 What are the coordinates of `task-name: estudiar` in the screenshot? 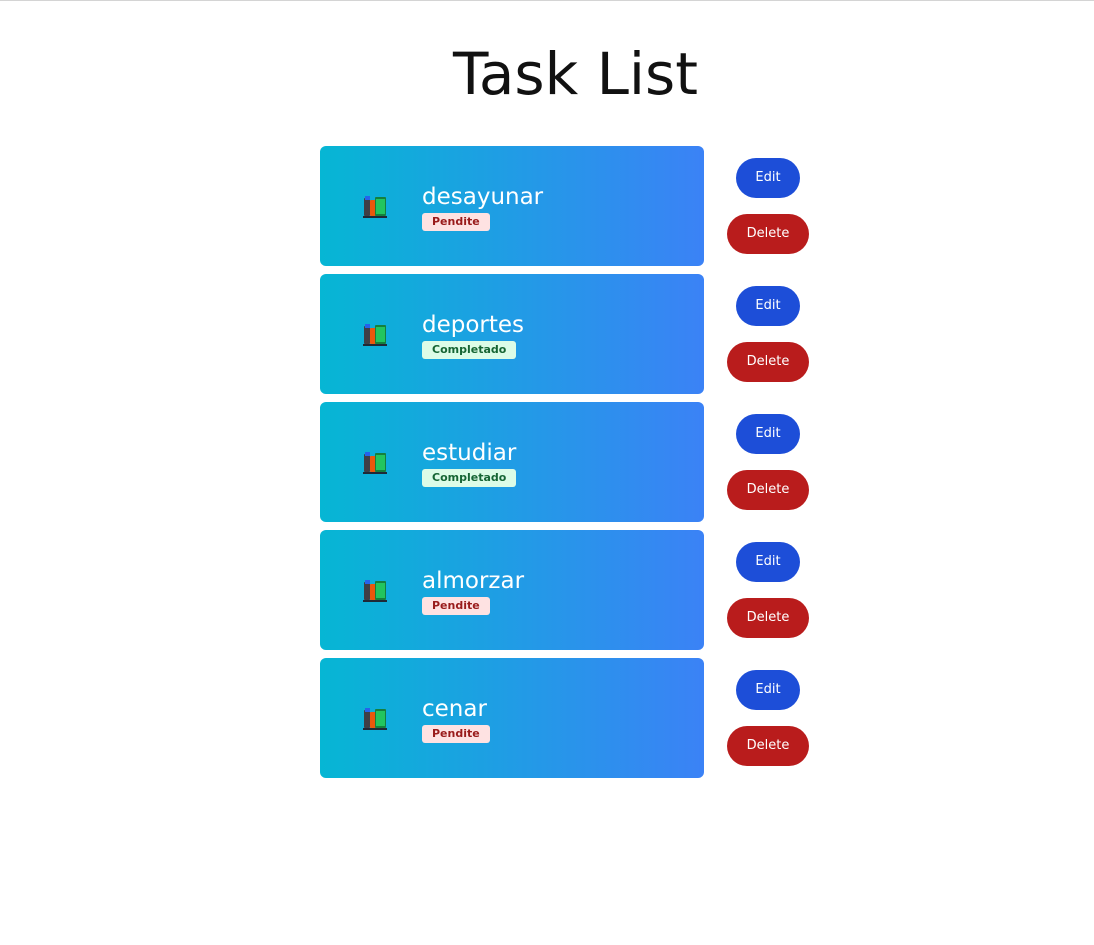 It's located at (469, 453).